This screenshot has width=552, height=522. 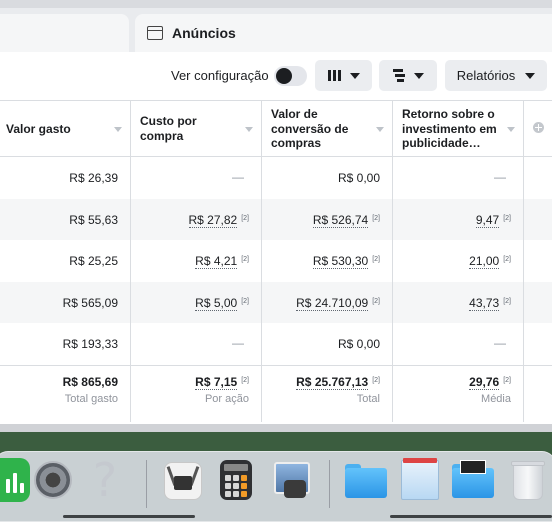 I want to click on cost-per-purchase-value: R$ 27,82 [2], so click(x=218, y=220).